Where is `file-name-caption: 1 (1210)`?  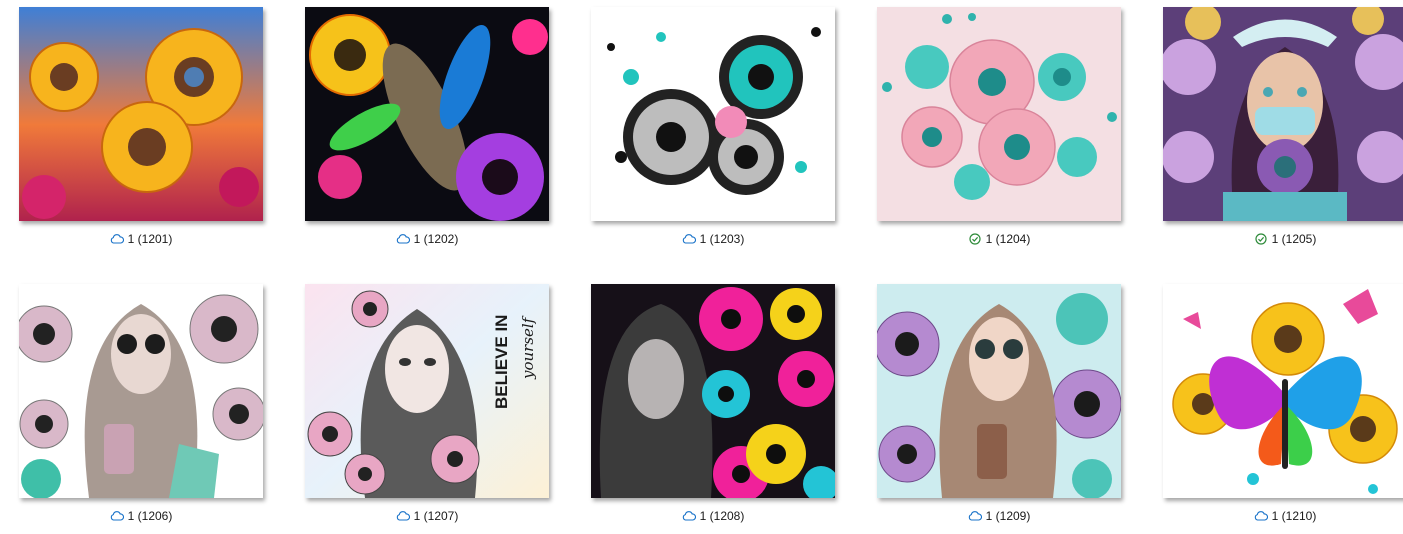 file-name-caption: 1 (1210) is located at coordinates (1283, 516).